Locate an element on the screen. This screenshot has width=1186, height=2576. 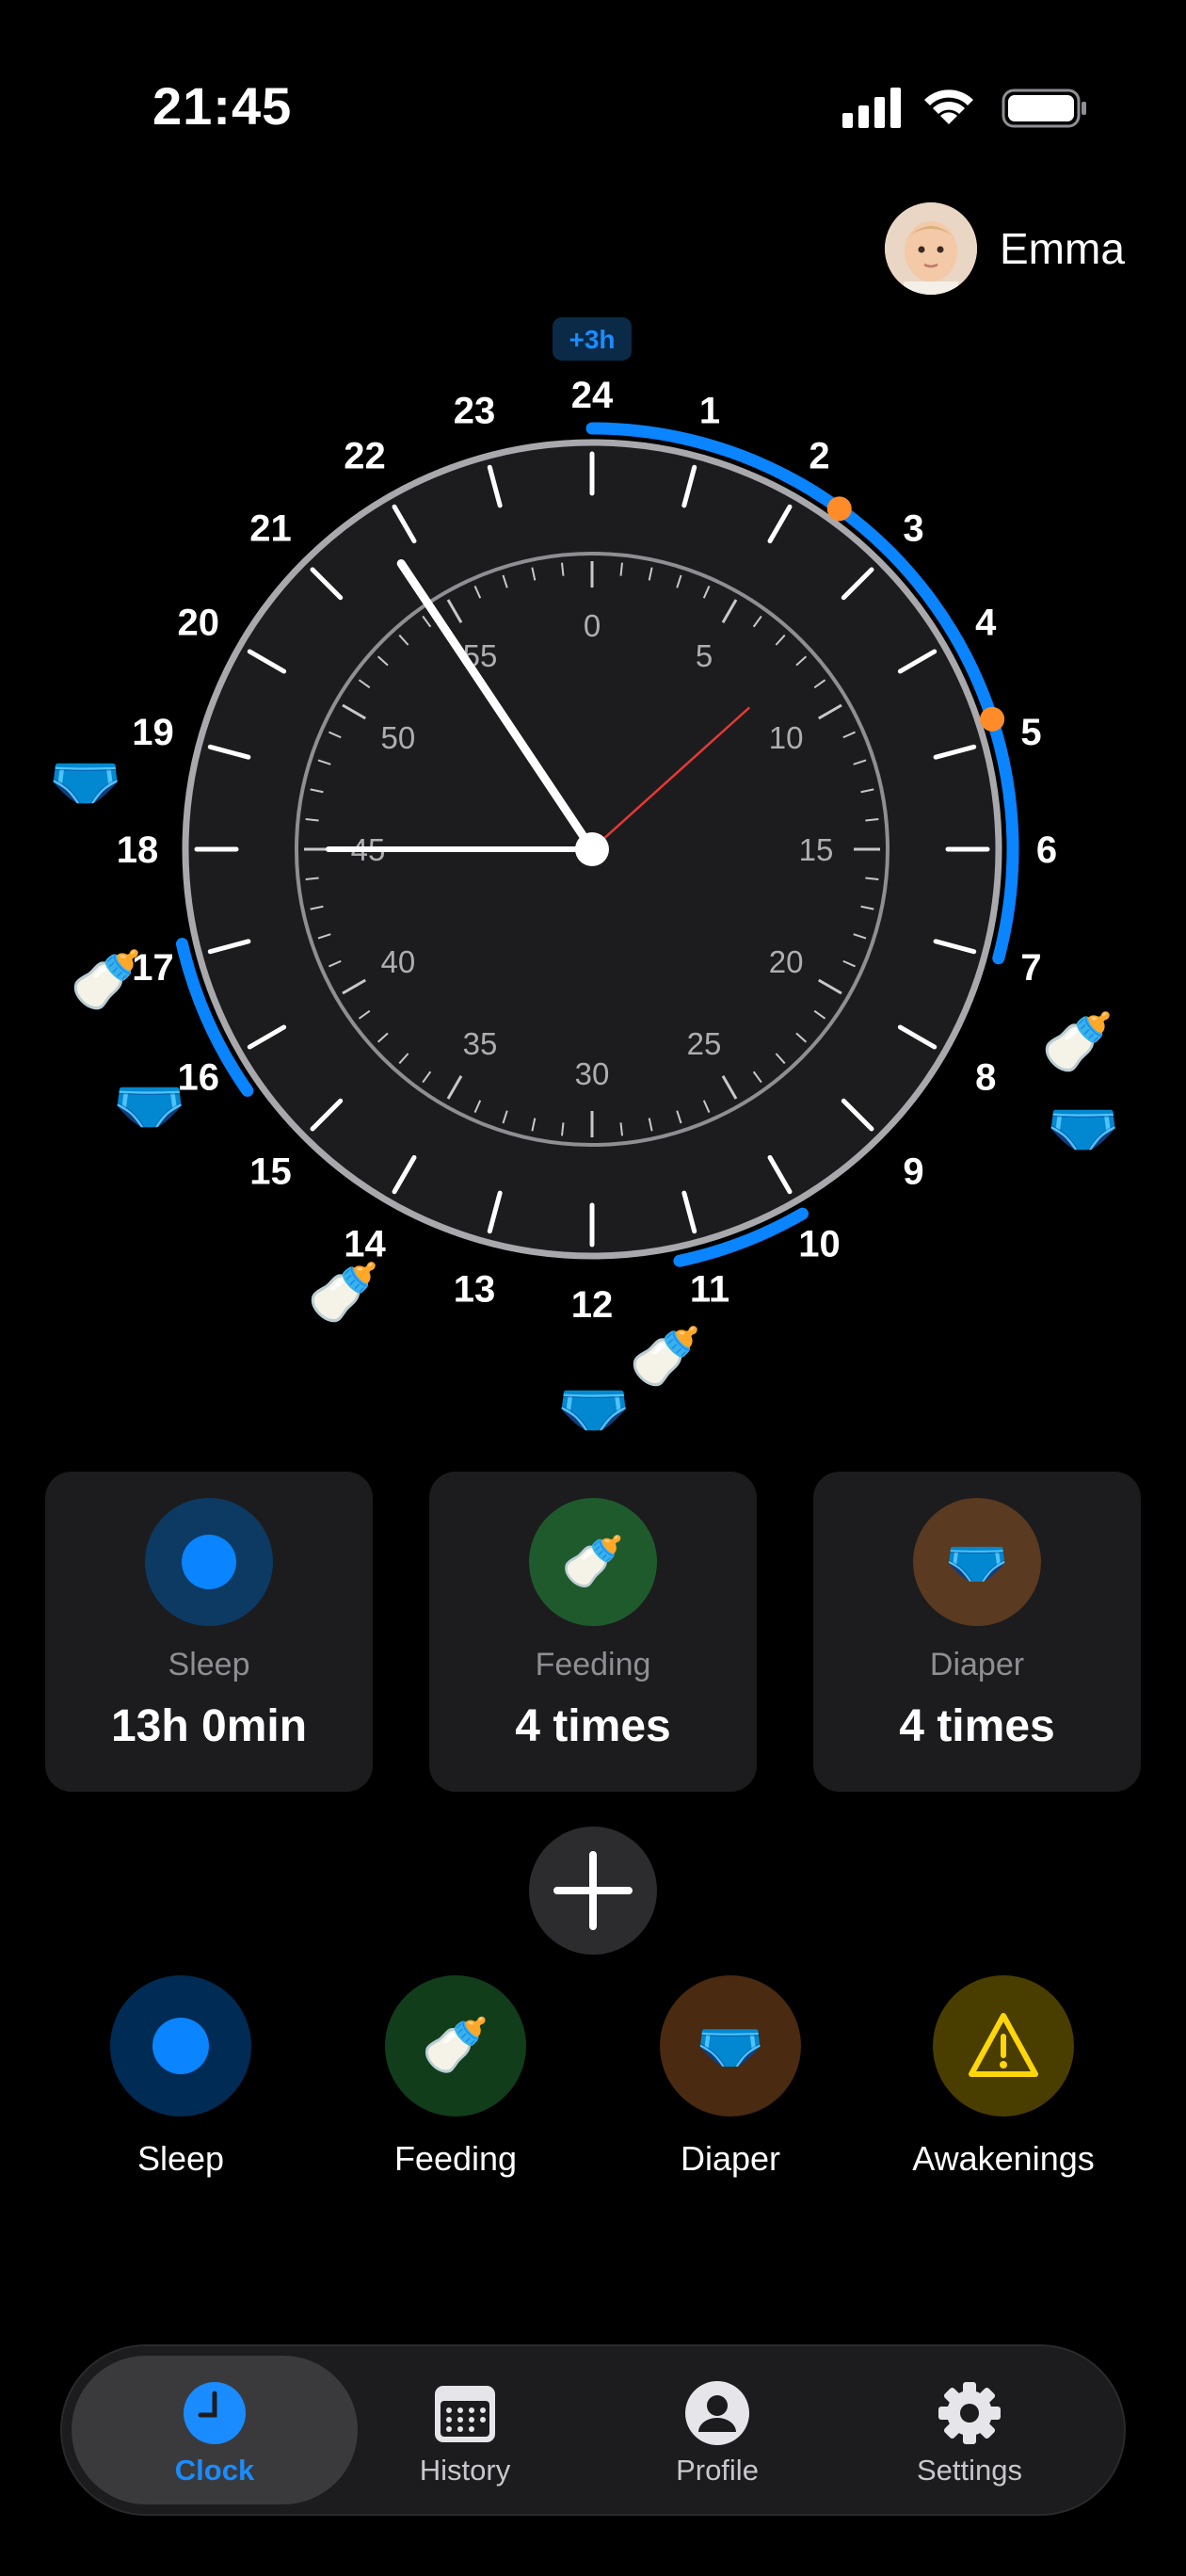
stat-value: 13h 0min is located at coordinates (209, 1726).